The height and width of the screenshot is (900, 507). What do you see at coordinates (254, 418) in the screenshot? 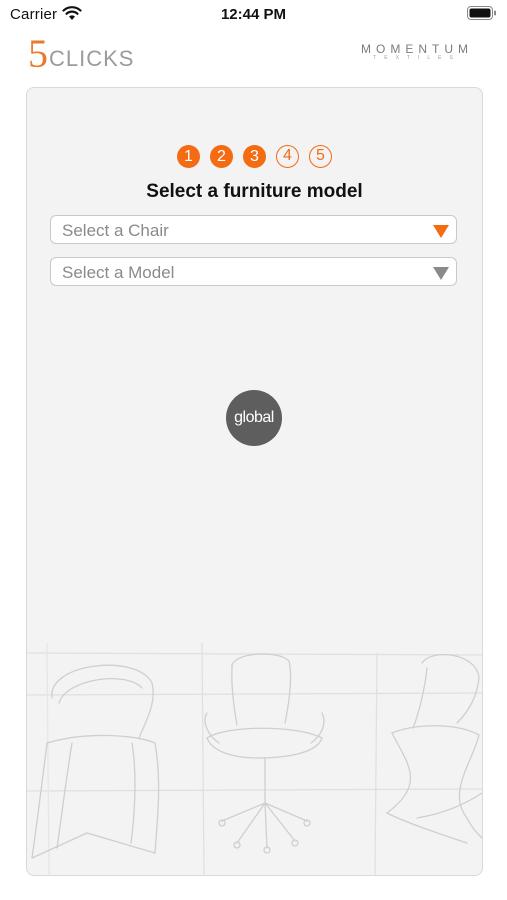
I see `global-brand-badge: global` at bounding box center [254, 418].